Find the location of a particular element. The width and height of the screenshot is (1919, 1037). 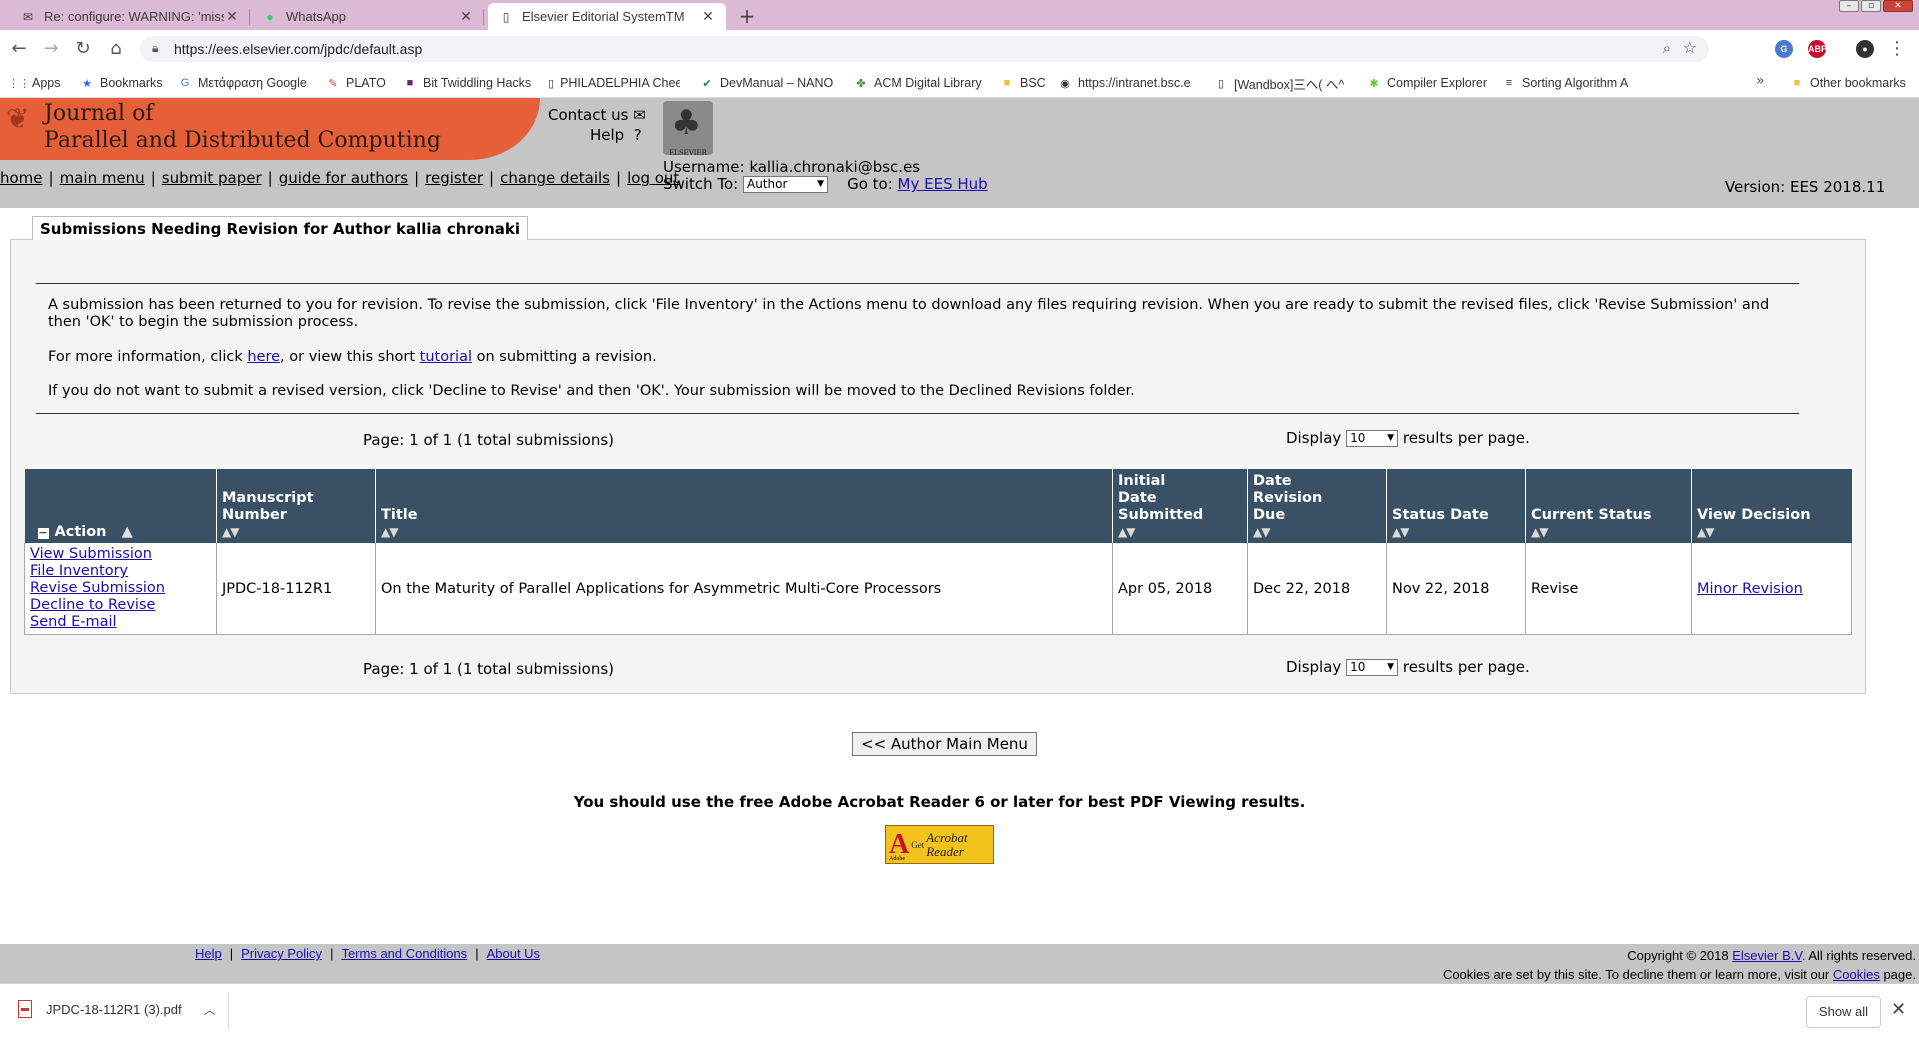

tab-whatsapp: ● WhatsApp ✕ is located at coordinates (368, 16).